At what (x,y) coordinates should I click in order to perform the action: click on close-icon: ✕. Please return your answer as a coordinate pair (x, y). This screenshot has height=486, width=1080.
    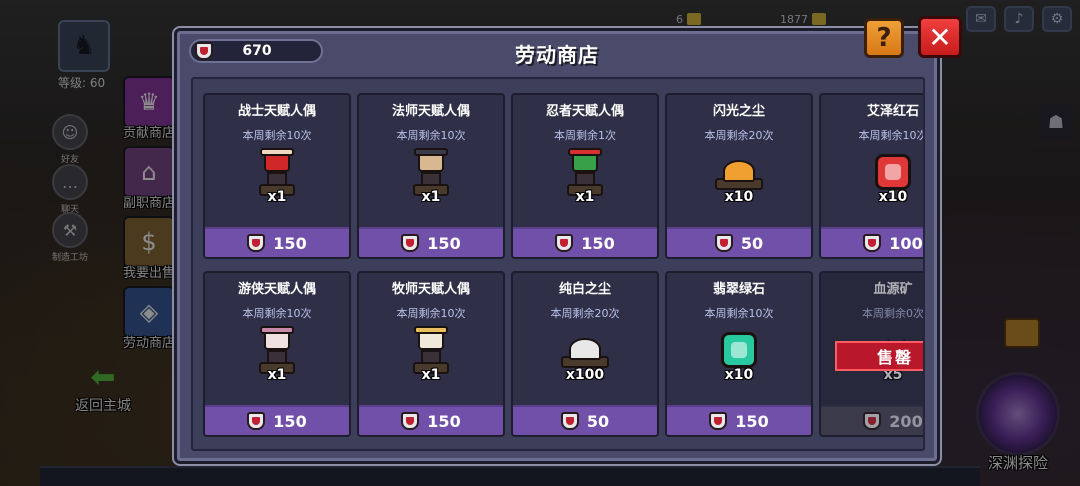
    Looking at the image, I should click on (940, 37).